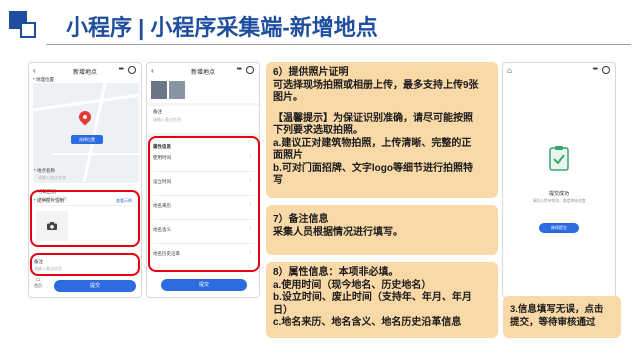 This screenshot has width=640, height=360. Describe the element at coordinates (28, 30) in the screenshot. I see `logo-square-outline` at that location.